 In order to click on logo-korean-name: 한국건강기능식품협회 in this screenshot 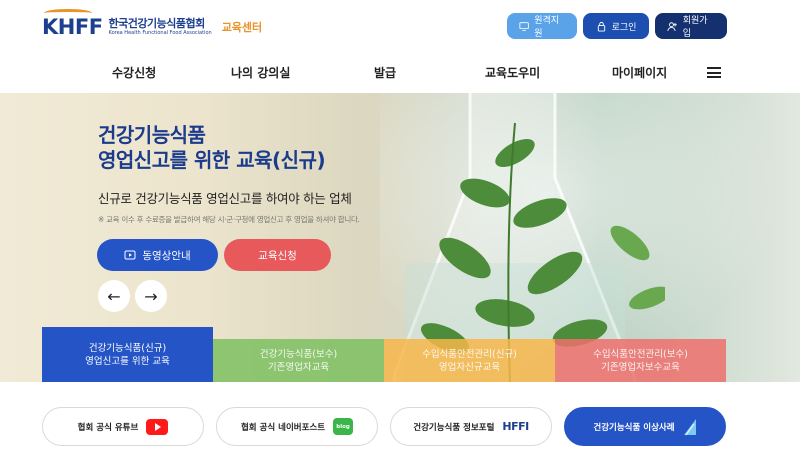, I will do `click(157, 23)`.